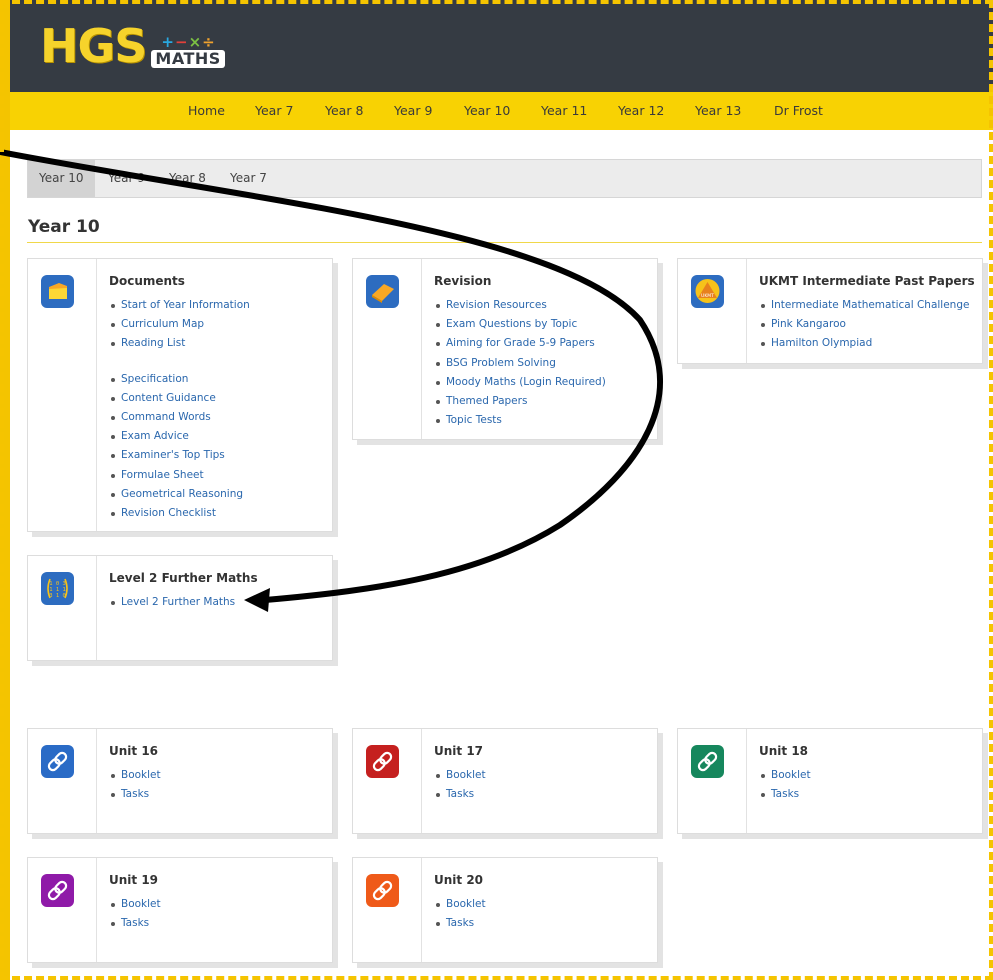  I want to click on link-bsg-problem-solving: BSG Problem Solving, so click(520, 363).